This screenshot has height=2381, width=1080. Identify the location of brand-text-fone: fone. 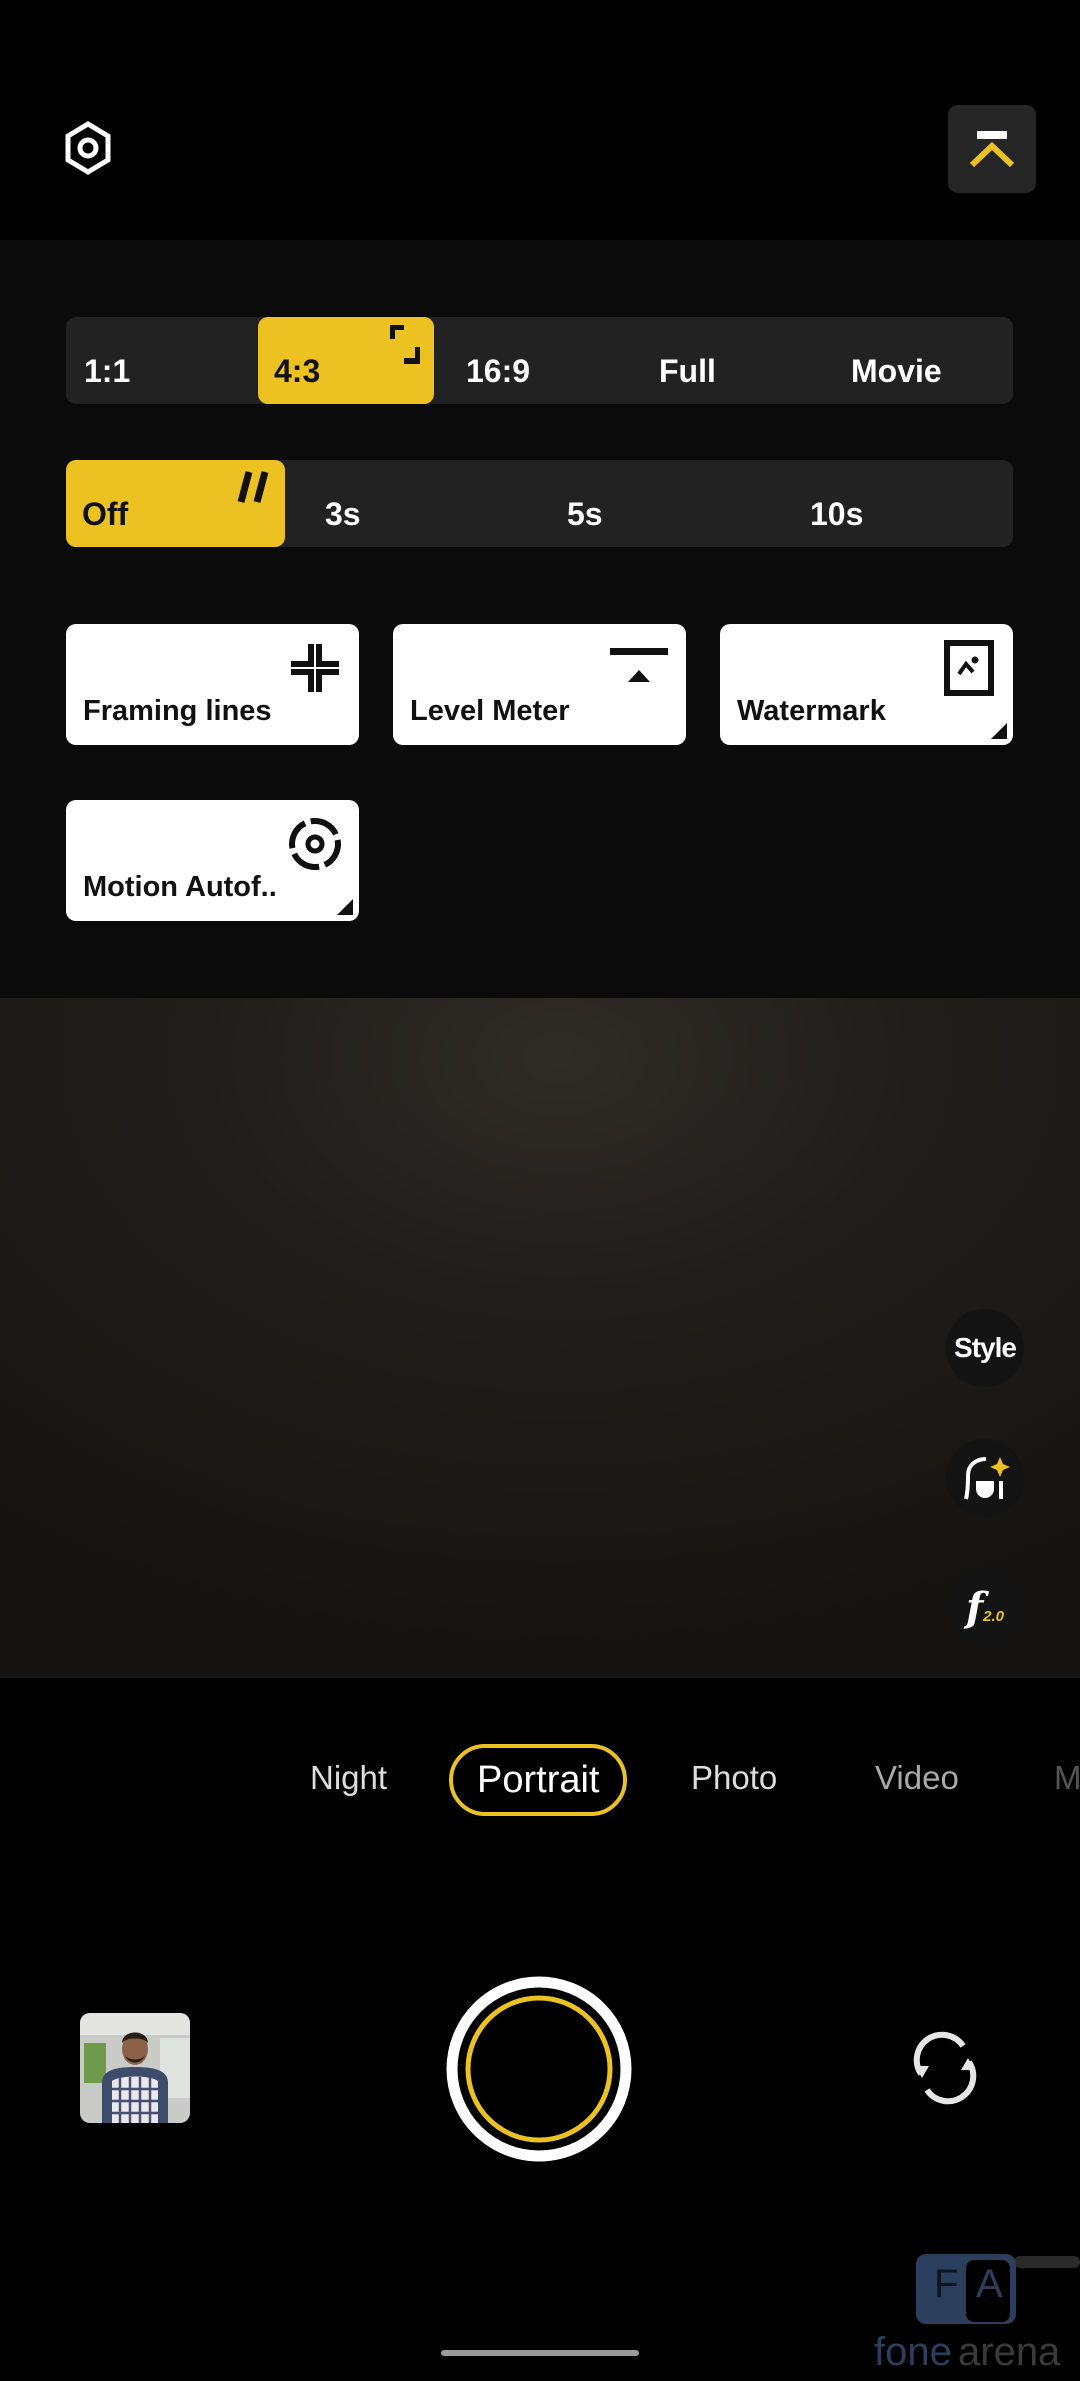
(913, 2352).